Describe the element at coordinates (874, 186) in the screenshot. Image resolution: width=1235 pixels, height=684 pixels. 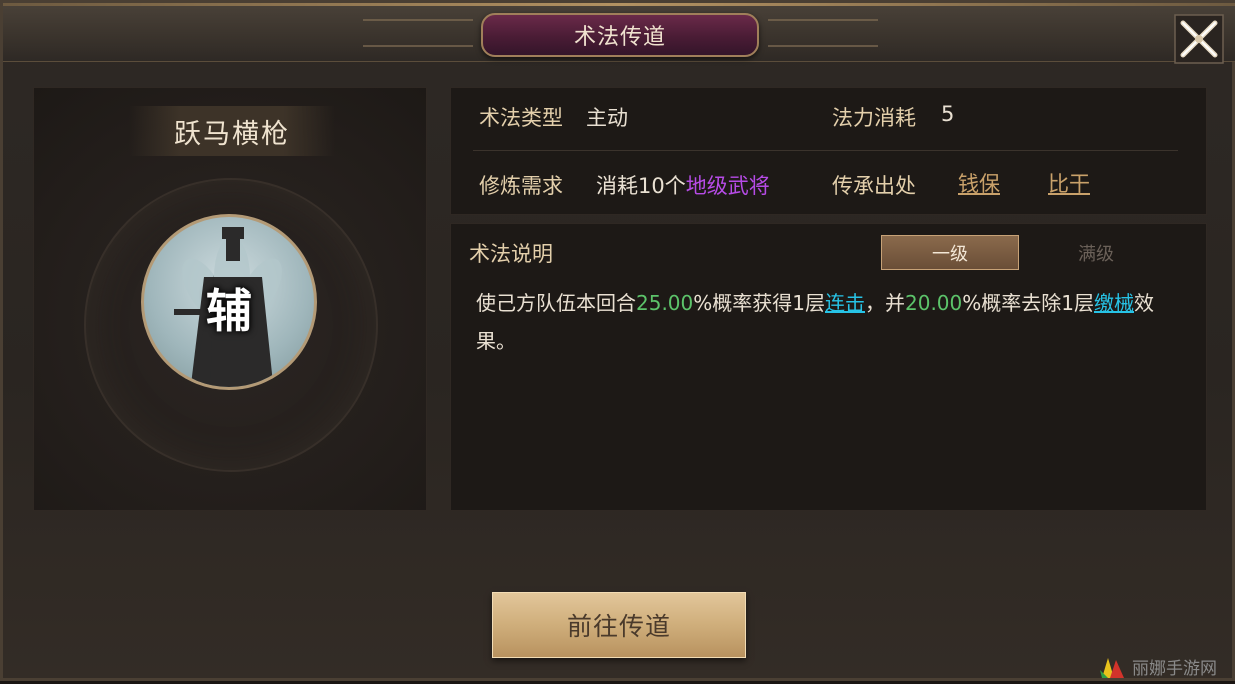
I see `inheritance-source-label: 传承出处` at that location.